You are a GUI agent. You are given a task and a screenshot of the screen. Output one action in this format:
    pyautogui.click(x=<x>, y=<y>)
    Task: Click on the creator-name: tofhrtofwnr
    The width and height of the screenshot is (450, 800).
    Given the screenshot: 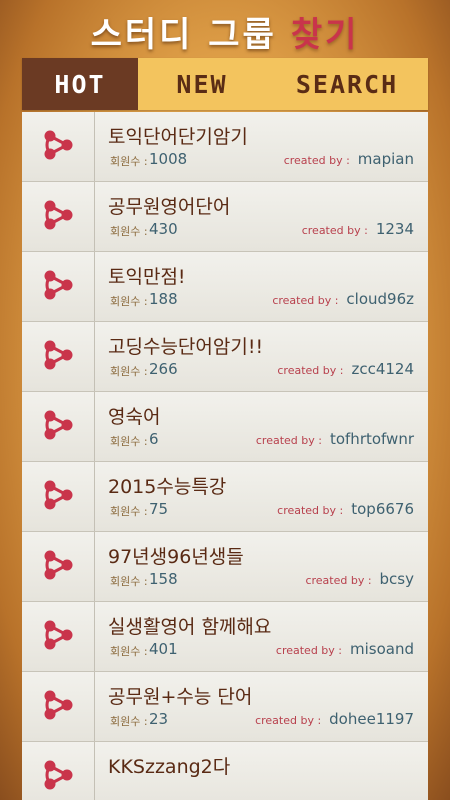 What is the action you would take?
    pyautogui.click(x=371, y=439)
    